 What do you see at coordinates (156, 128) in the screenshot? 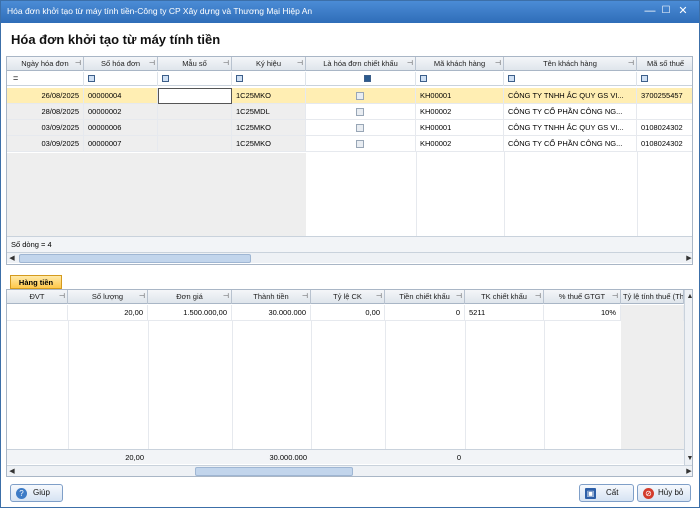
I see `table-row: 03/09/2025 00000006 1C25MKO` at bounding box center [156, 128].